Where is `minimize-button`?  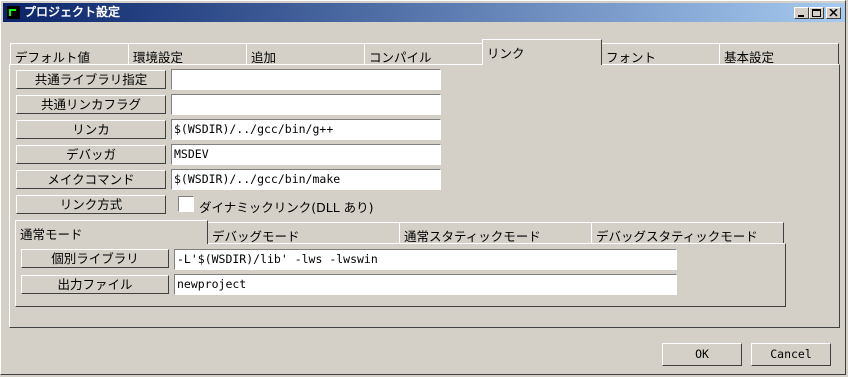 minimize-button is located at coordinates (801, 13).